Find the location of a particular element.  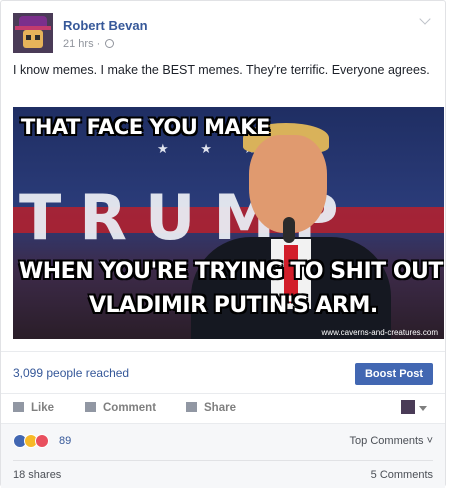

post-meta: 21 hrs · is located at coordinates (89, 44).